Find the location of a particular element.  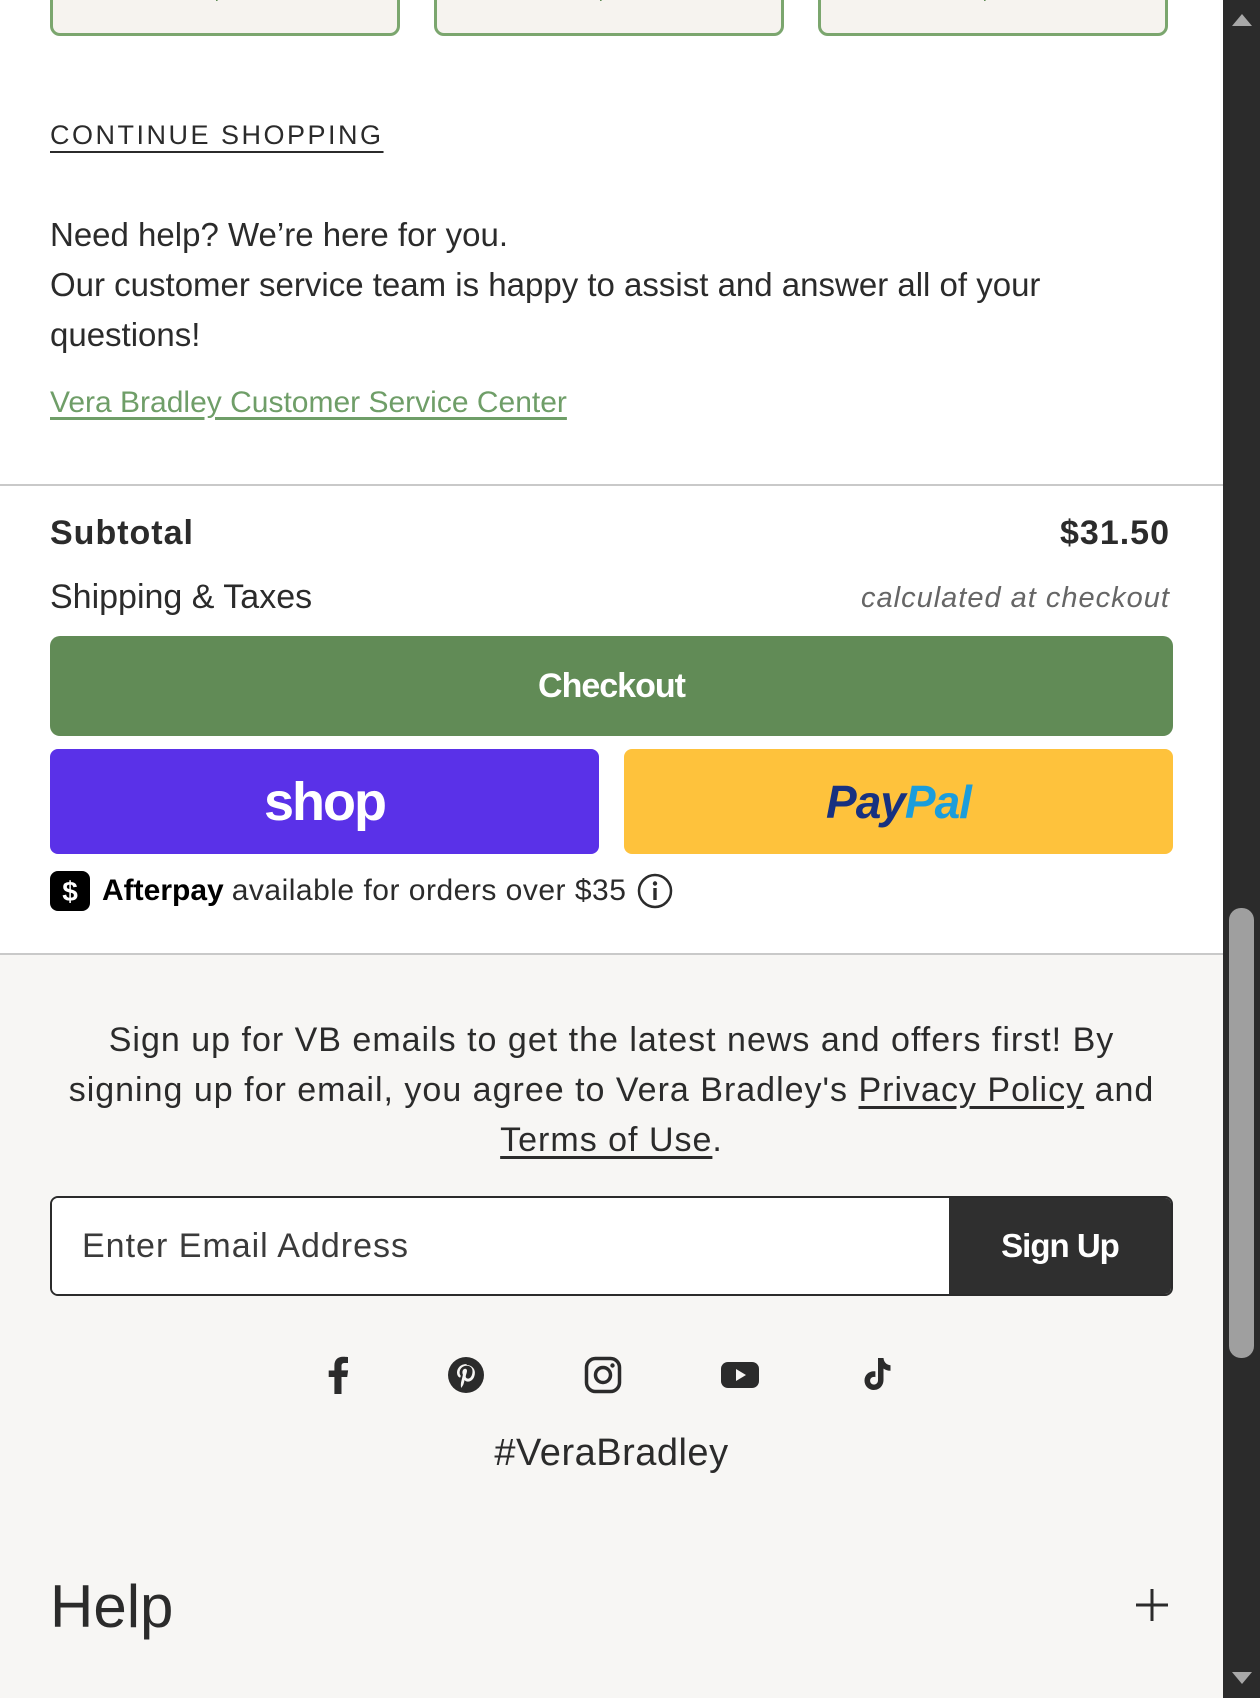

subtotal-label: Subtotal is located at coordinates (122, 533).